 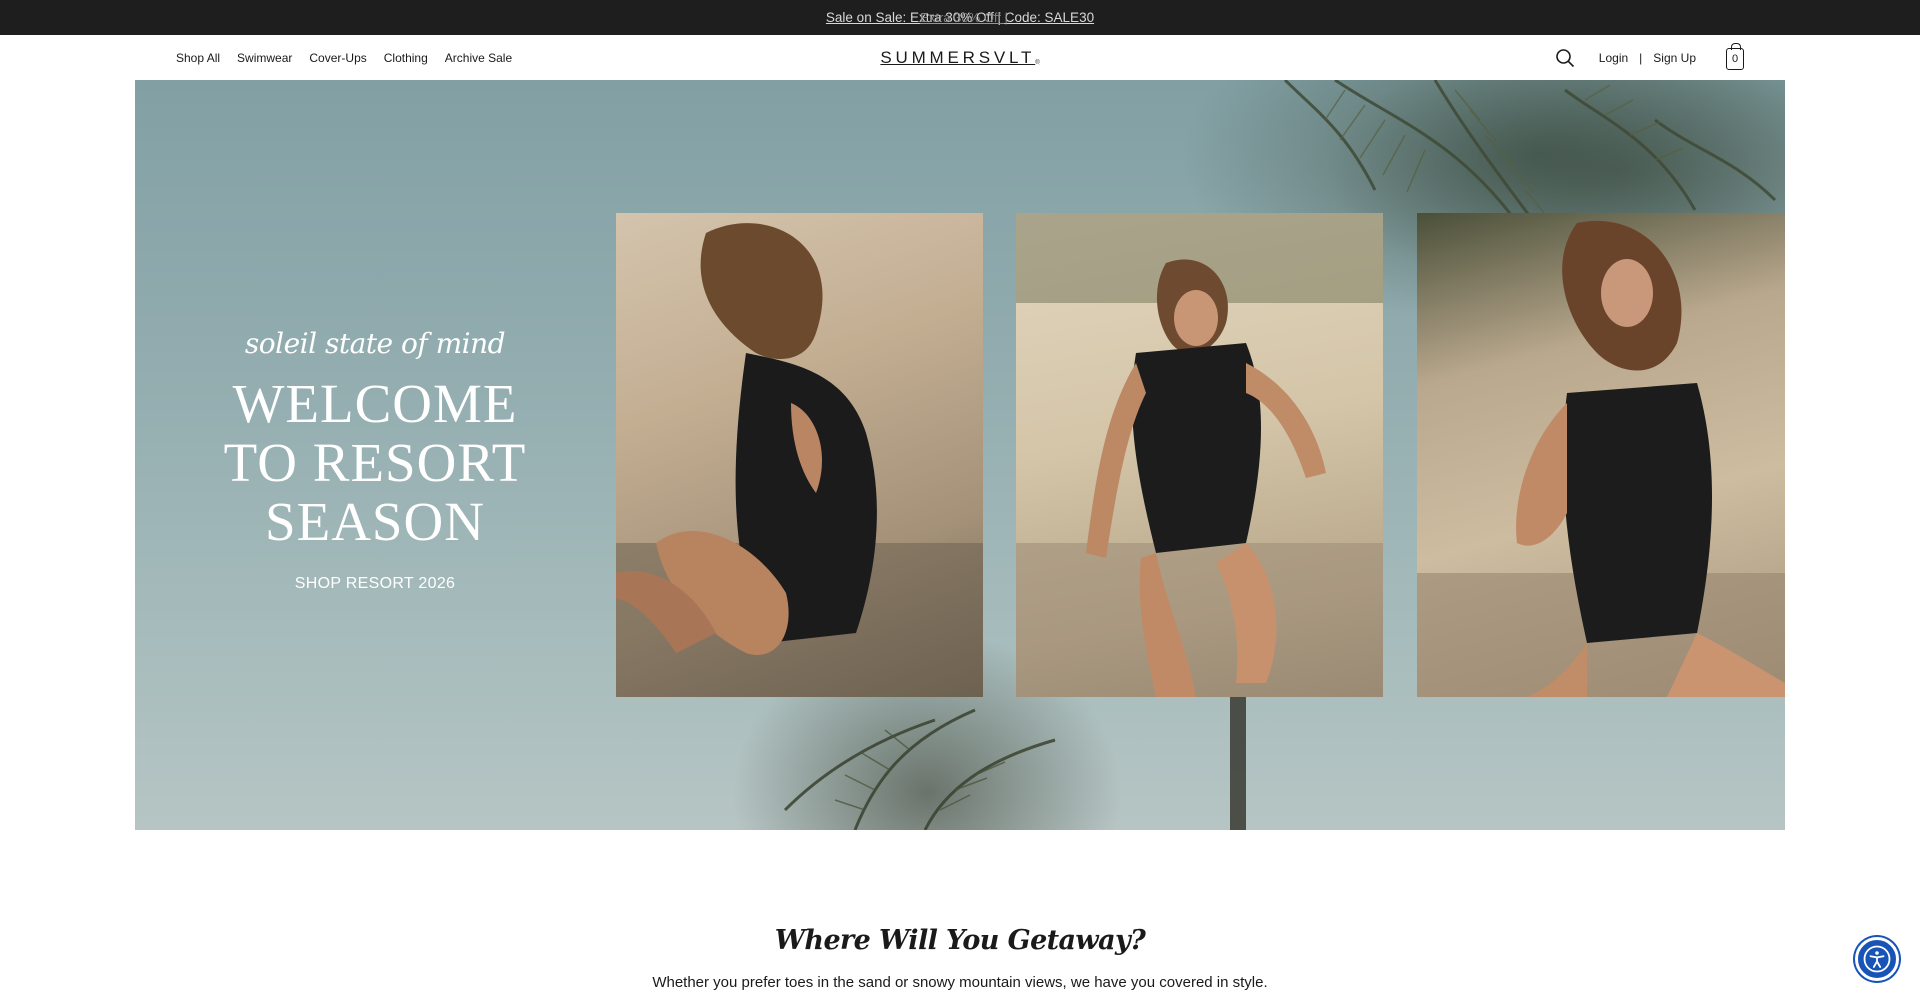 I want to click on header-actions: Login | Sign Up 0, so click(x=1649, y=57).